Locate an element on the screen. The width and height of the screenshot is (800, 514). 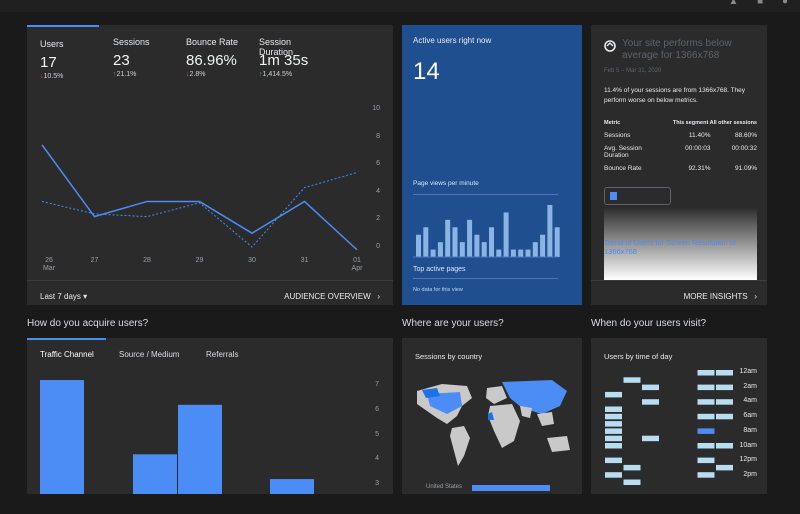
when-section-title: When do your users visit? is located at coordinates (649, 323).